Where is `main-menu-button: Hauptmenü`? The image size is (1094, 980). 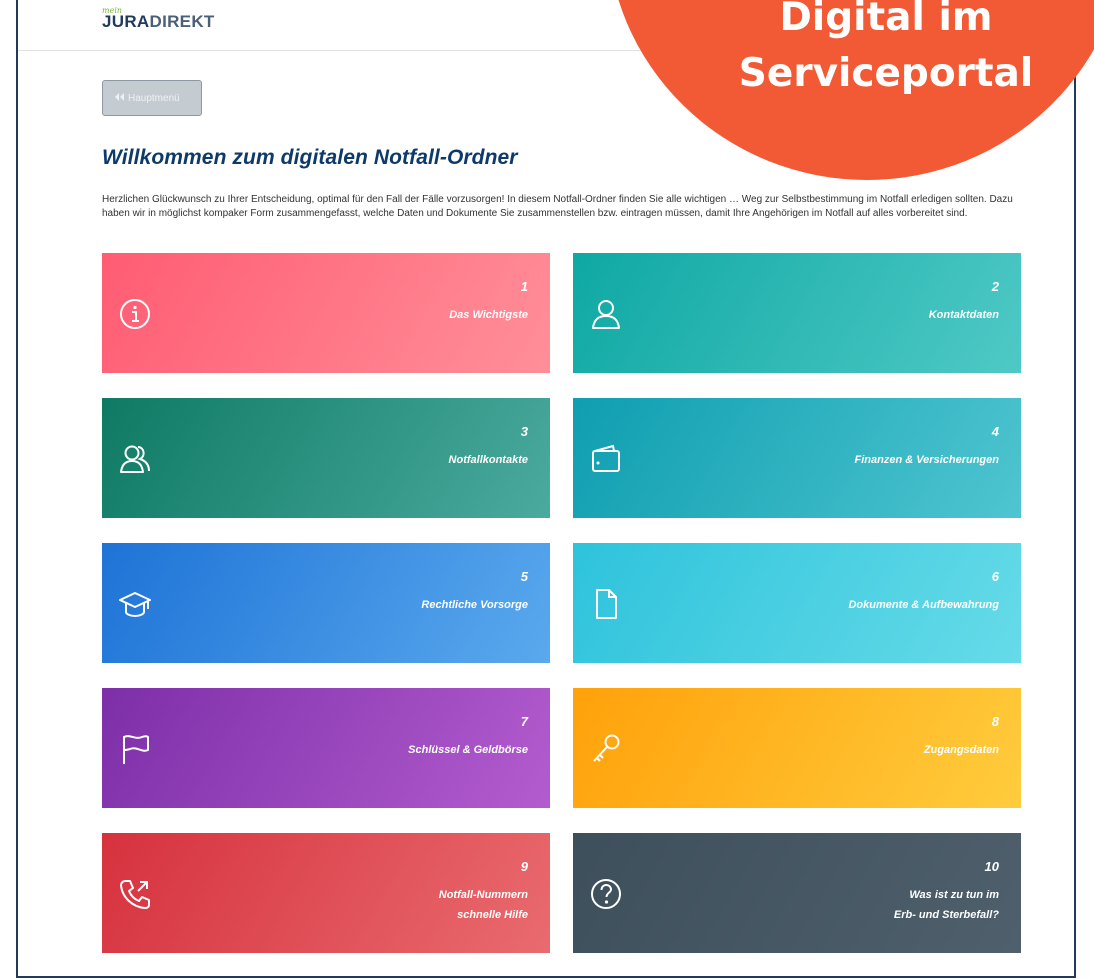 main-menu-button: Hauptmenü is located at coordinates (152, 98).